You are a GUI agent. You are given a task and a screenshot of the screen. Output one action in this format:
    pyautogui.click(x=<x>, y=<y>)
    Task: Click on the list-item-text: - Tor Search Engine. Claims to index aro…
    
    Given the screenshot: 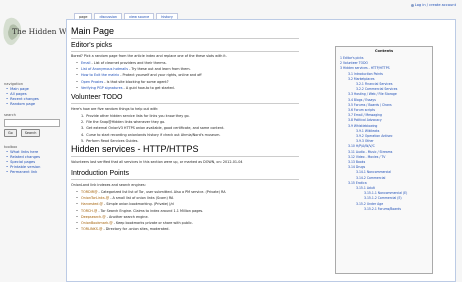 What is the action you would take?
    pyautogui.click(x=150, y=210)
    